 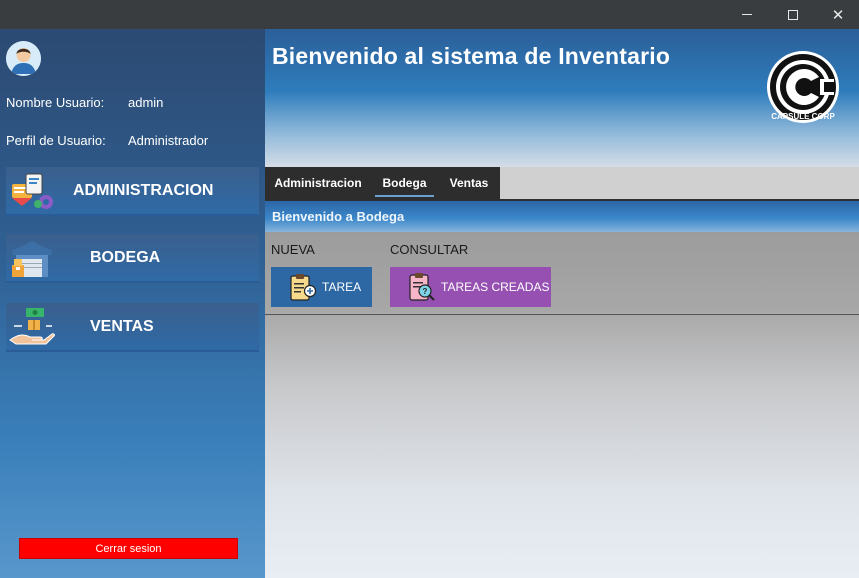 What do you see at coordinates (793, 14) in the screenshot?
I see `maximize-icon` at bounding box center [793, 14].